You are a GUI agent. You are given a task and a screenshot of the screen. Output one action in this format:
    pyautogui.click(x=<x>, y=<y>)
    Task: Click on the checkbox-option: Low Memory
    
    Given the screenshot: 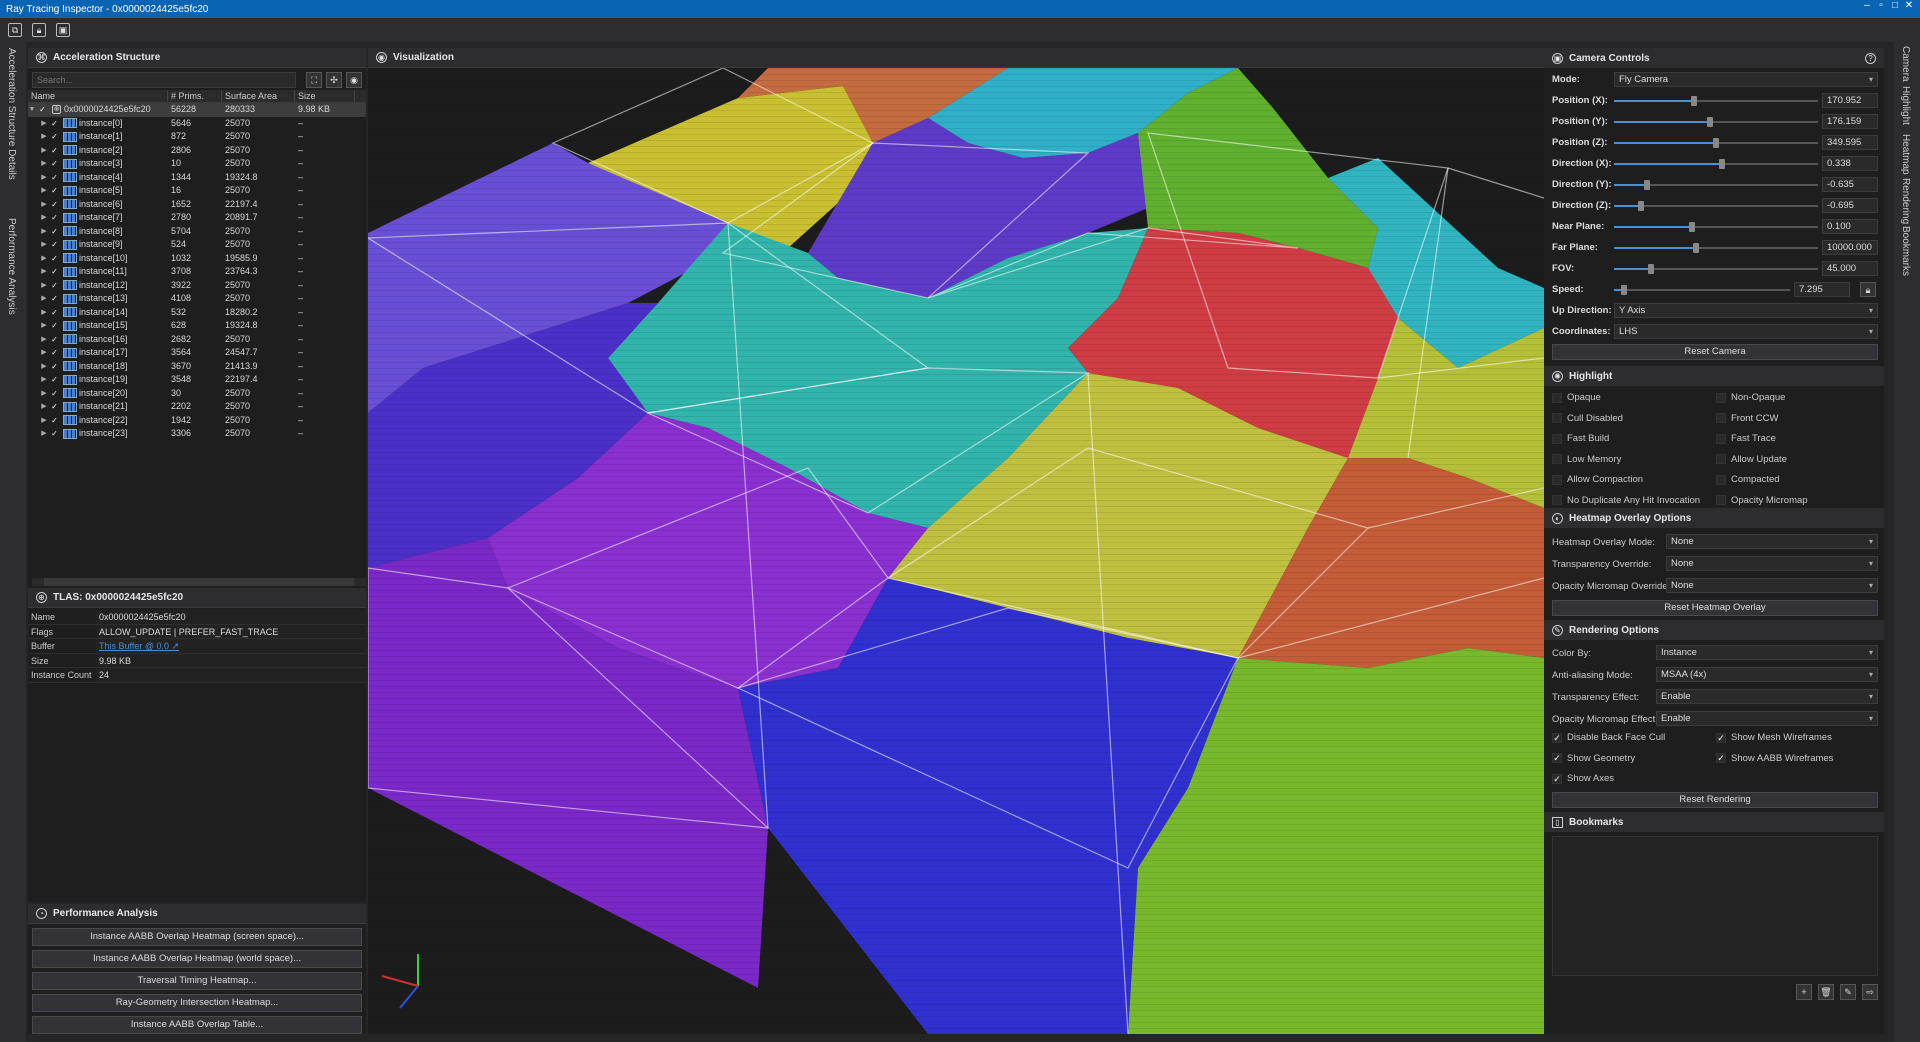 What is the action you would take?
    pyautogui.click(x=1586, y=459)
    